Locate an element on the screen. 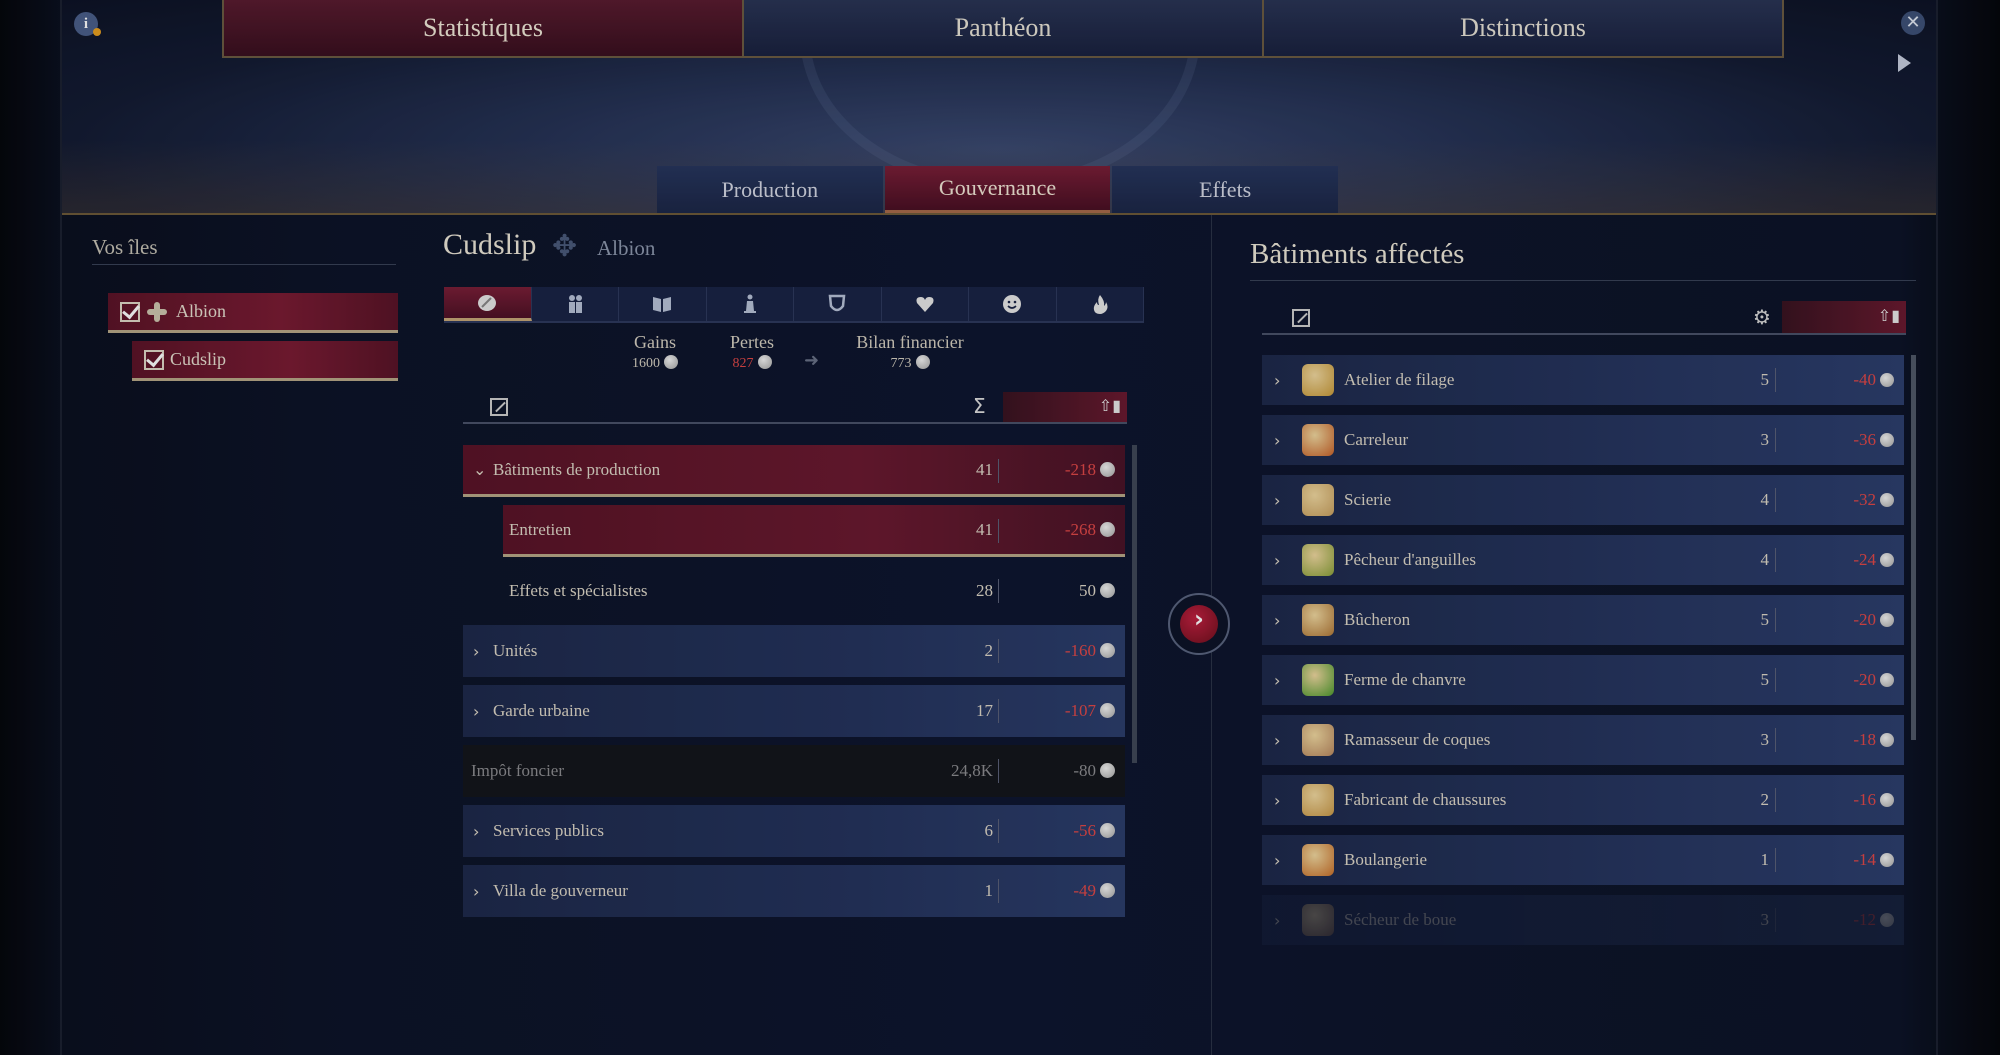 Image resolution: width=2000 pixels, height=1055 pixels. building-value: -40 is located at coordinates (1873, 380).